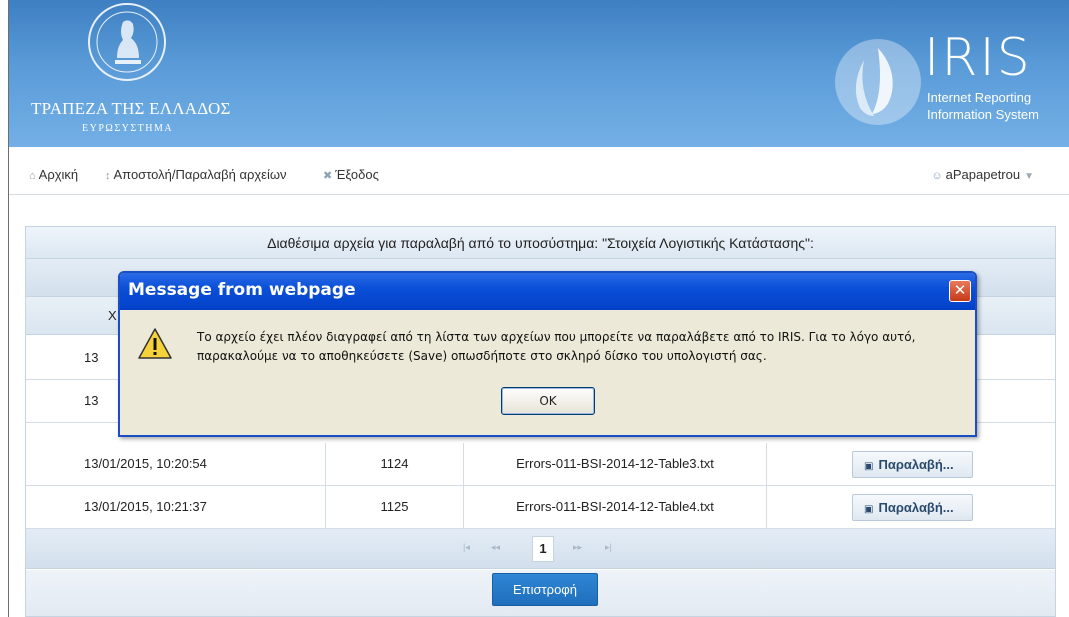 Image resolution: width=1069 pixels, height=617 pixels. I want to click on bank-seal-logo, so click(127, 42).